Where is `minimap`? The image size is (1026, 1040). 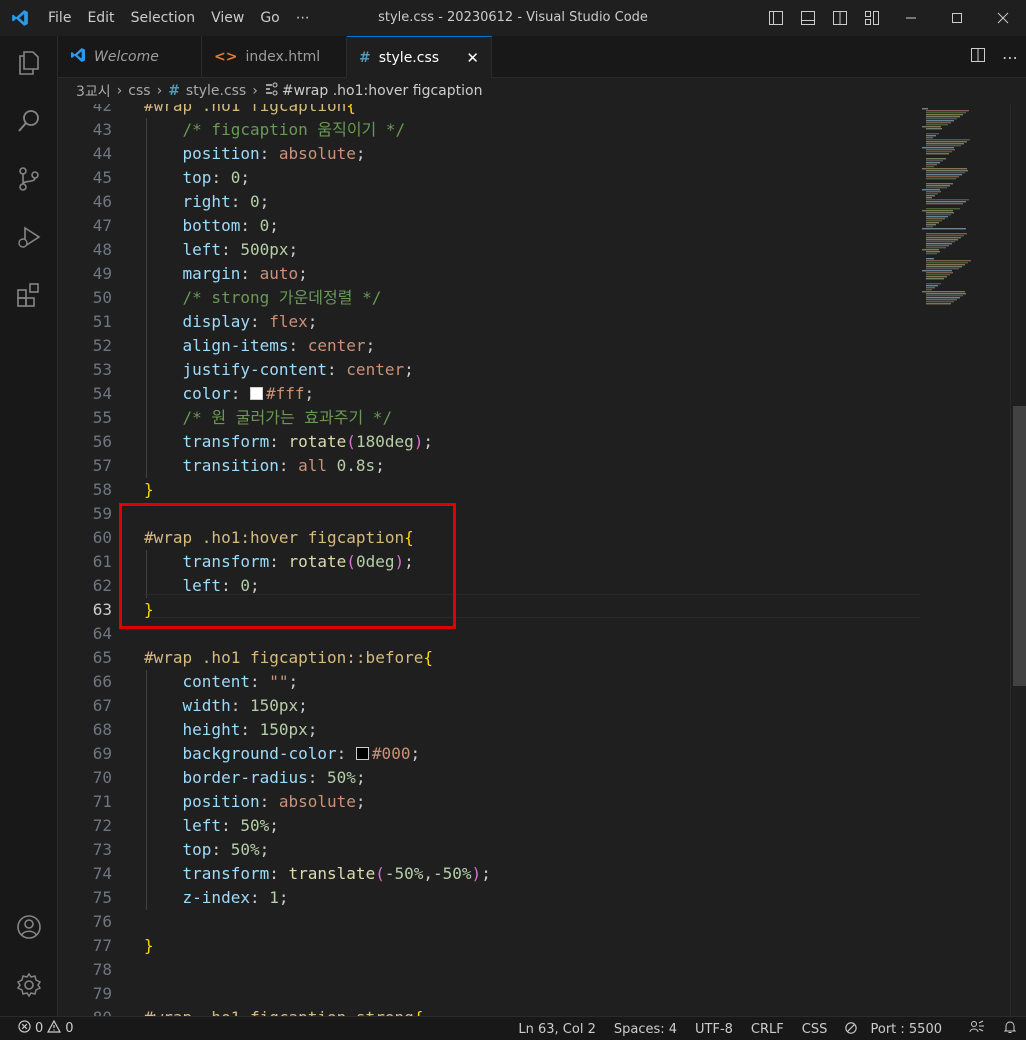
minimap is located at coordinates (965, 560).